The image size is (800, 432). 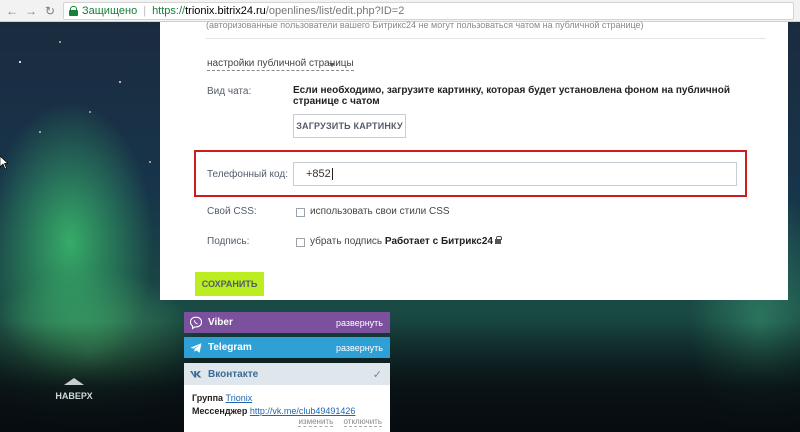 I want to click on text-caret, so click(x=332, y=174).